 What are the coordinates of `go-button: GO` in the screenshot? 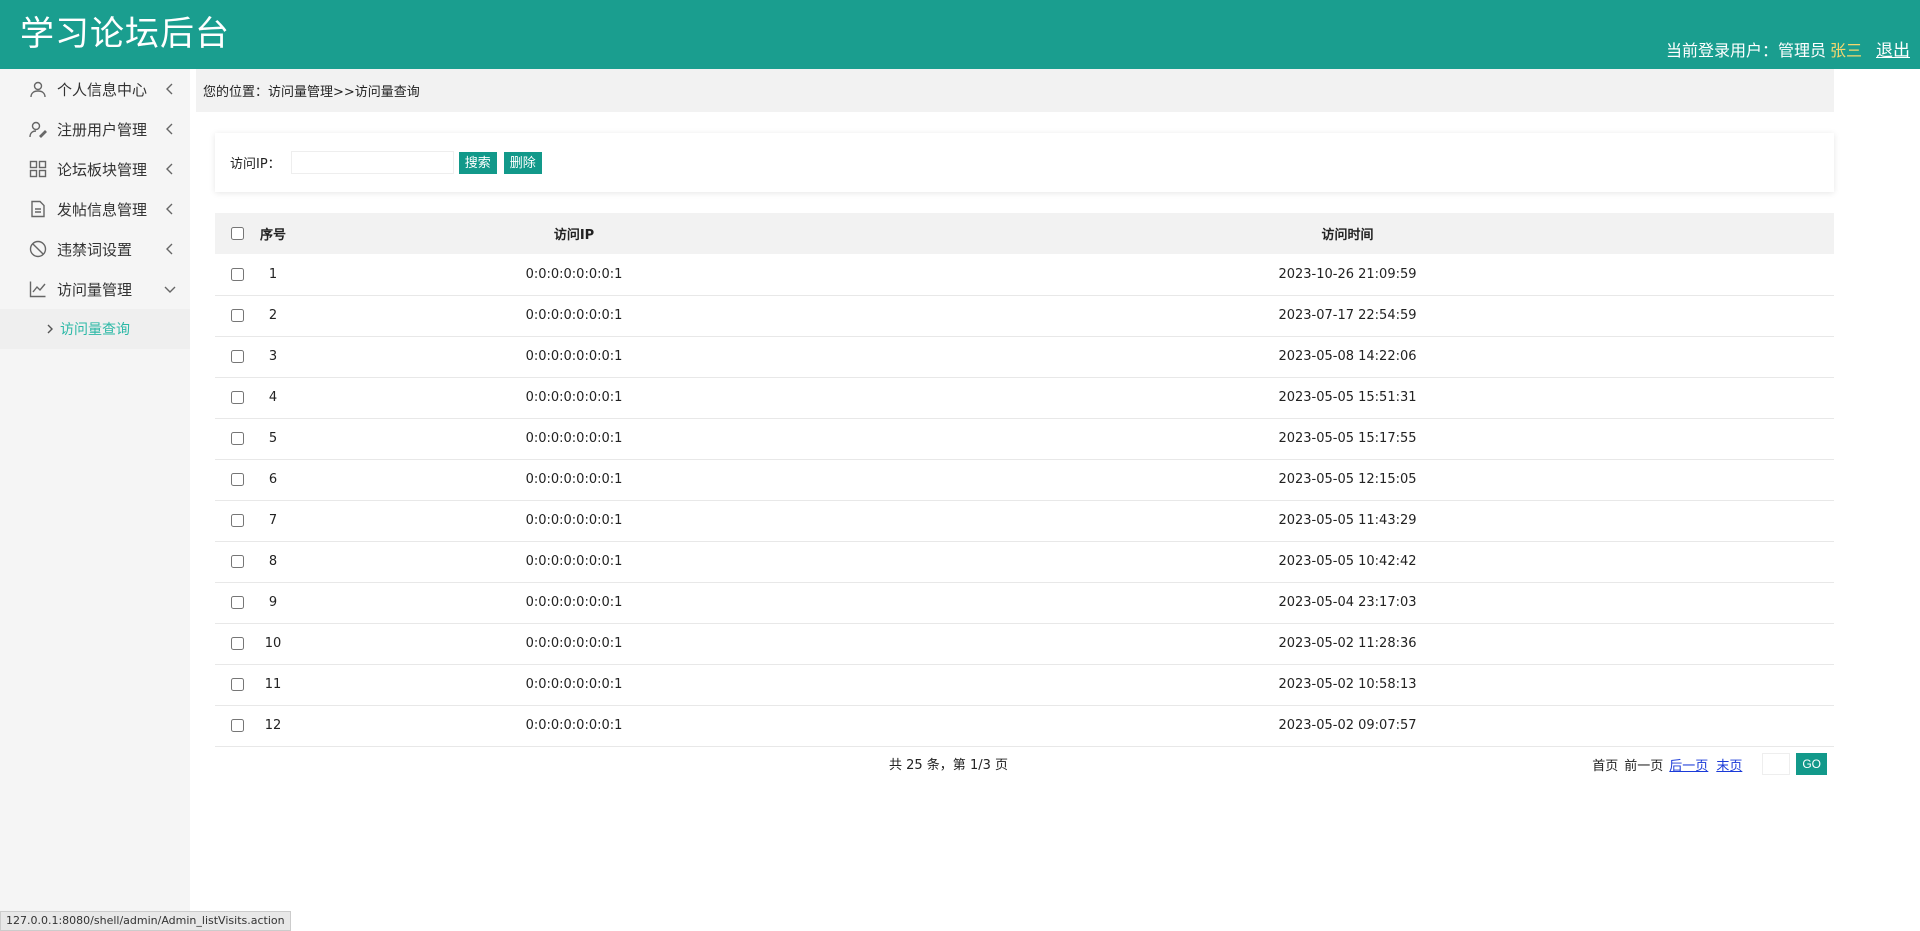 It's located at (1811, 764).